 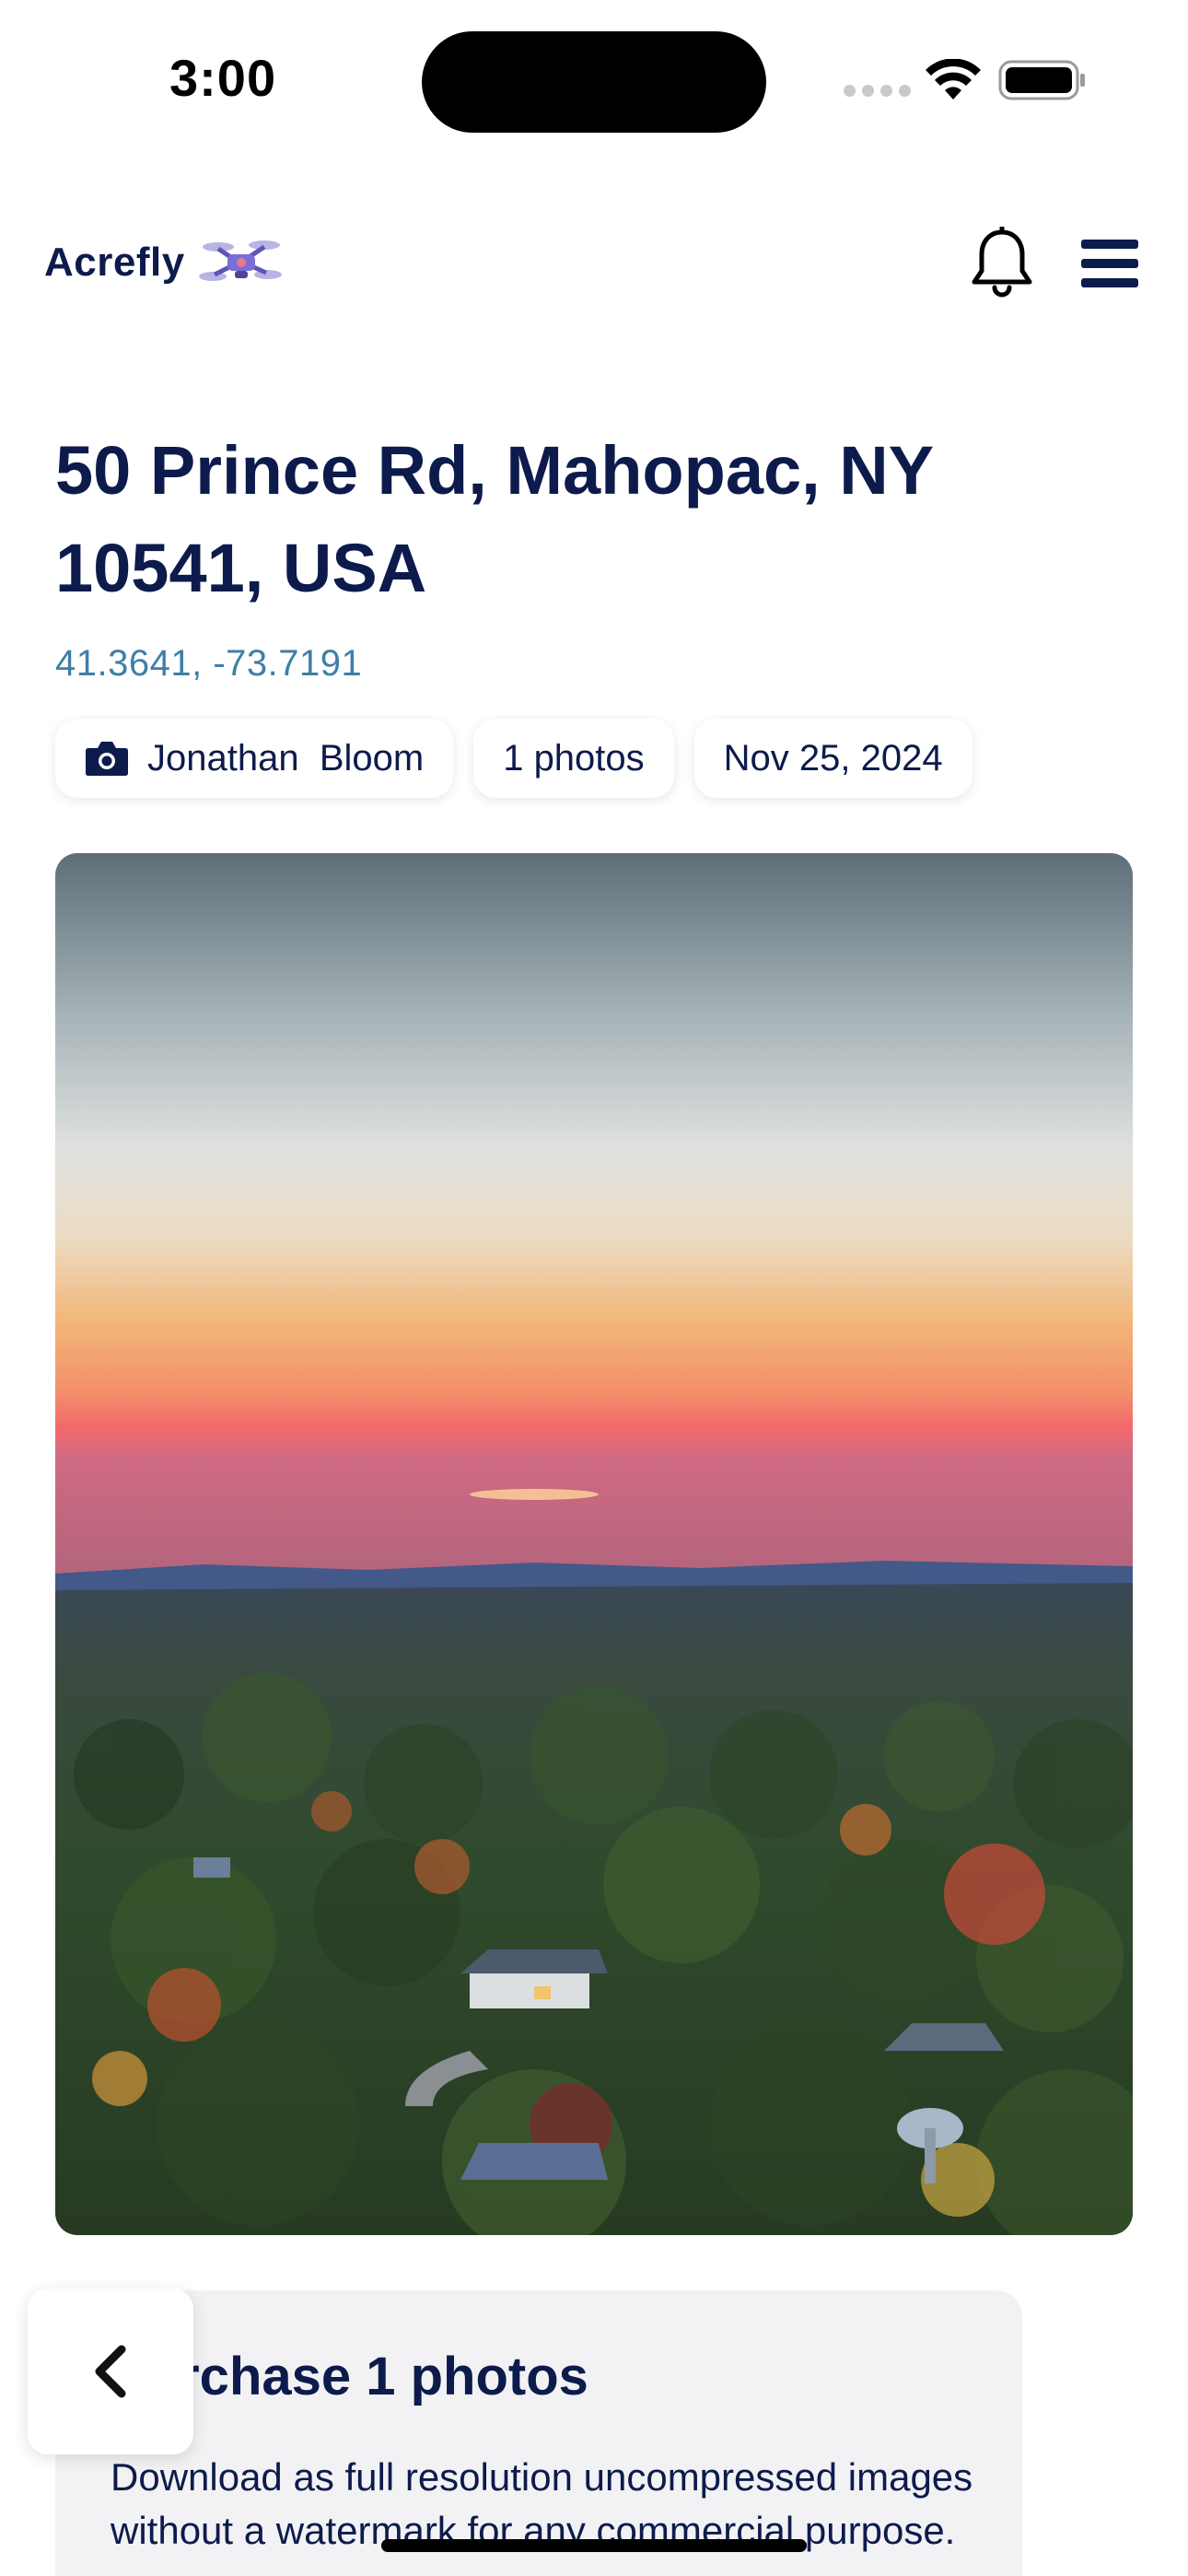 I want to click on dynamic-island, so click(x=594, y=82).